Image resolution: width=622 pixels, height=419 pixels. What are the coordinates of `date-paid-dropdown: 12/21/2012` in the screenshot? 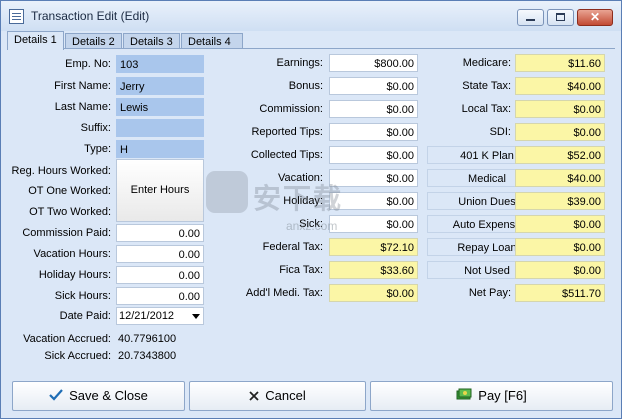 It's located at (160, 316).